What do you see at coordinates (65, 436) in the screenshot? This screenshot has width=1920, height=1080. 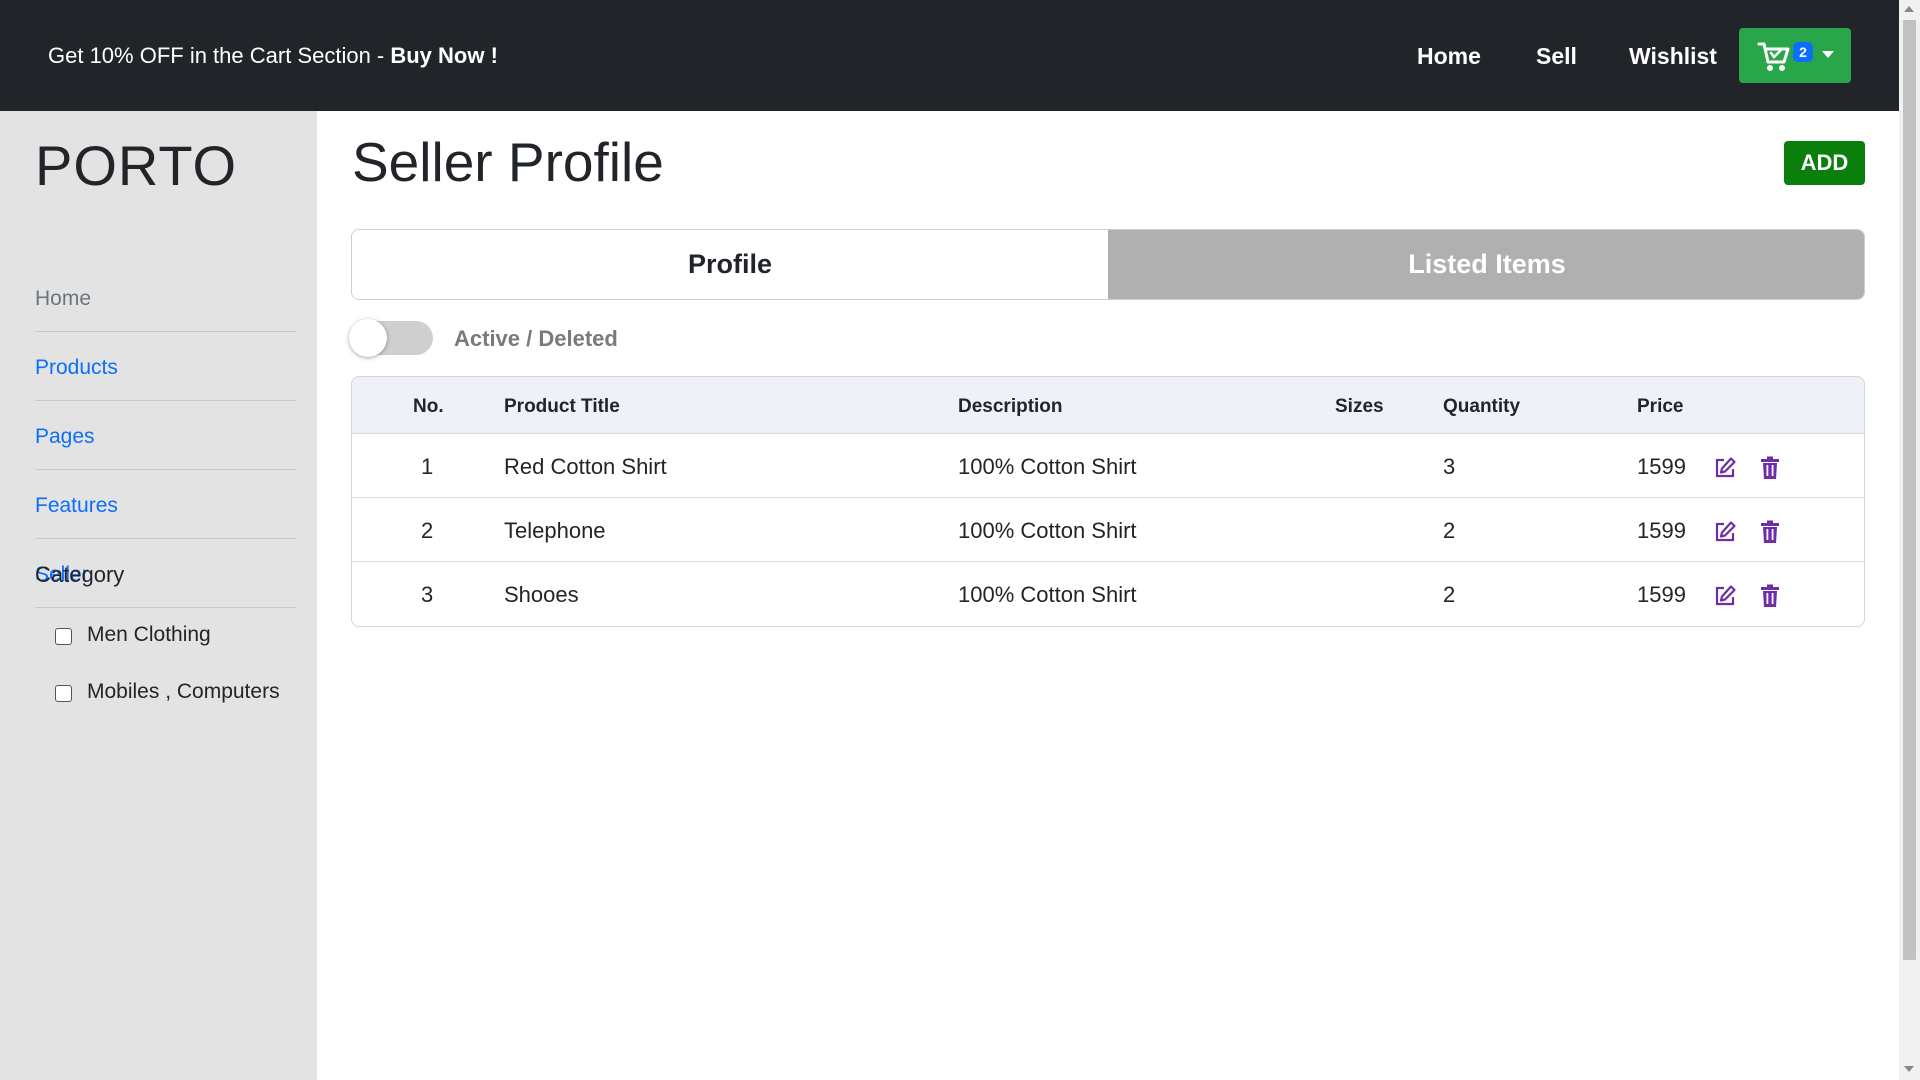 I see `sidebar-item-label: Pages` at bounding box center [65, 436].